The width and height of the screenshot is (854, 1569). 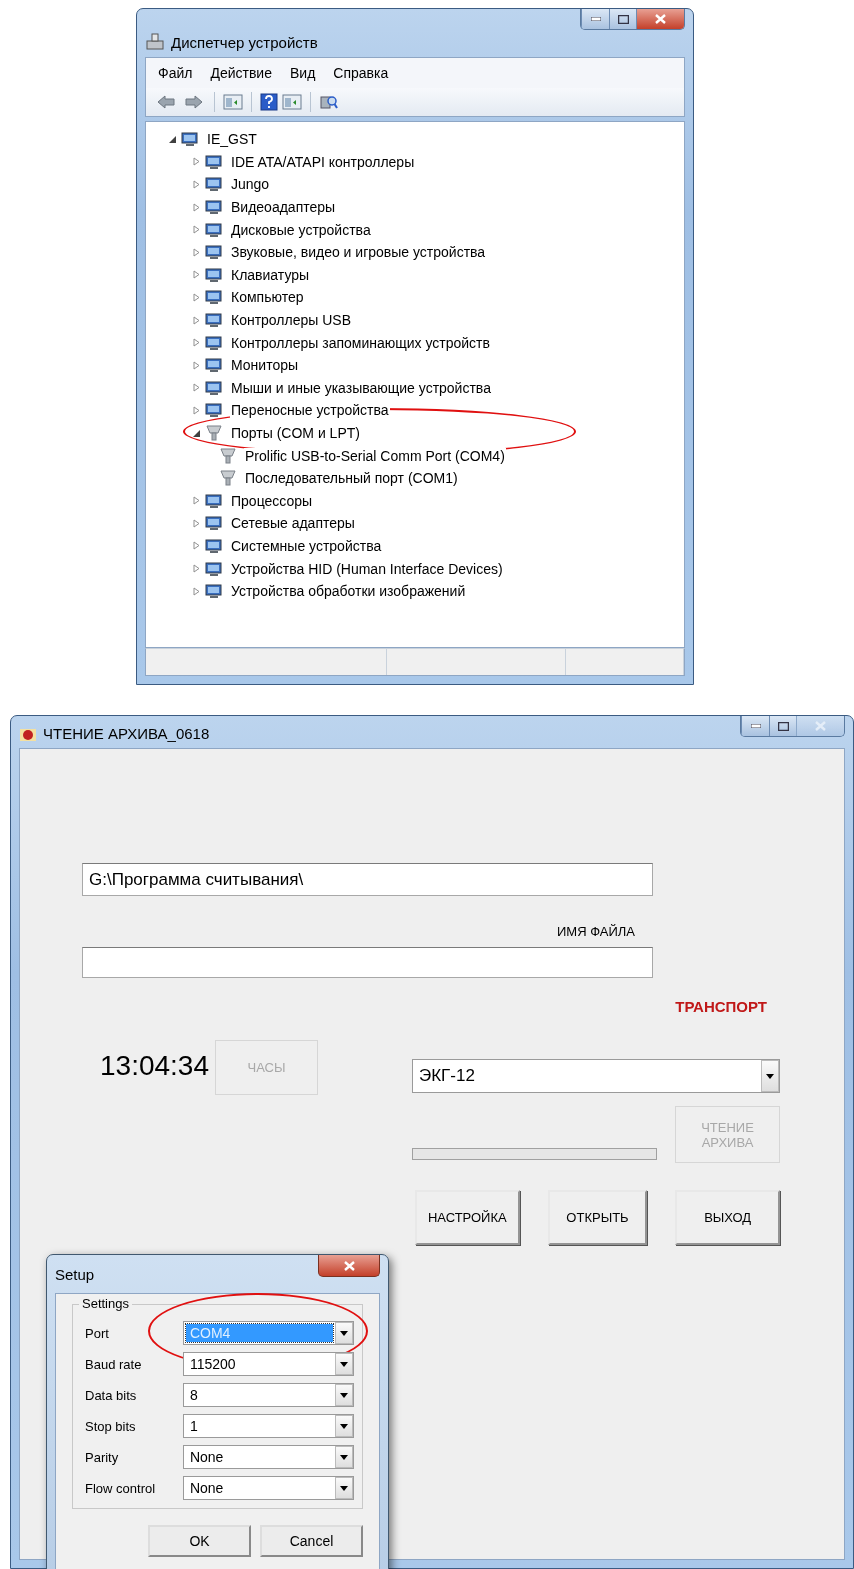 What do you see at coordinates (361, 387) in the screenshot?
I see `tree-item: Мыши и иные указывающие устройства` at bounding box center [361, 387].